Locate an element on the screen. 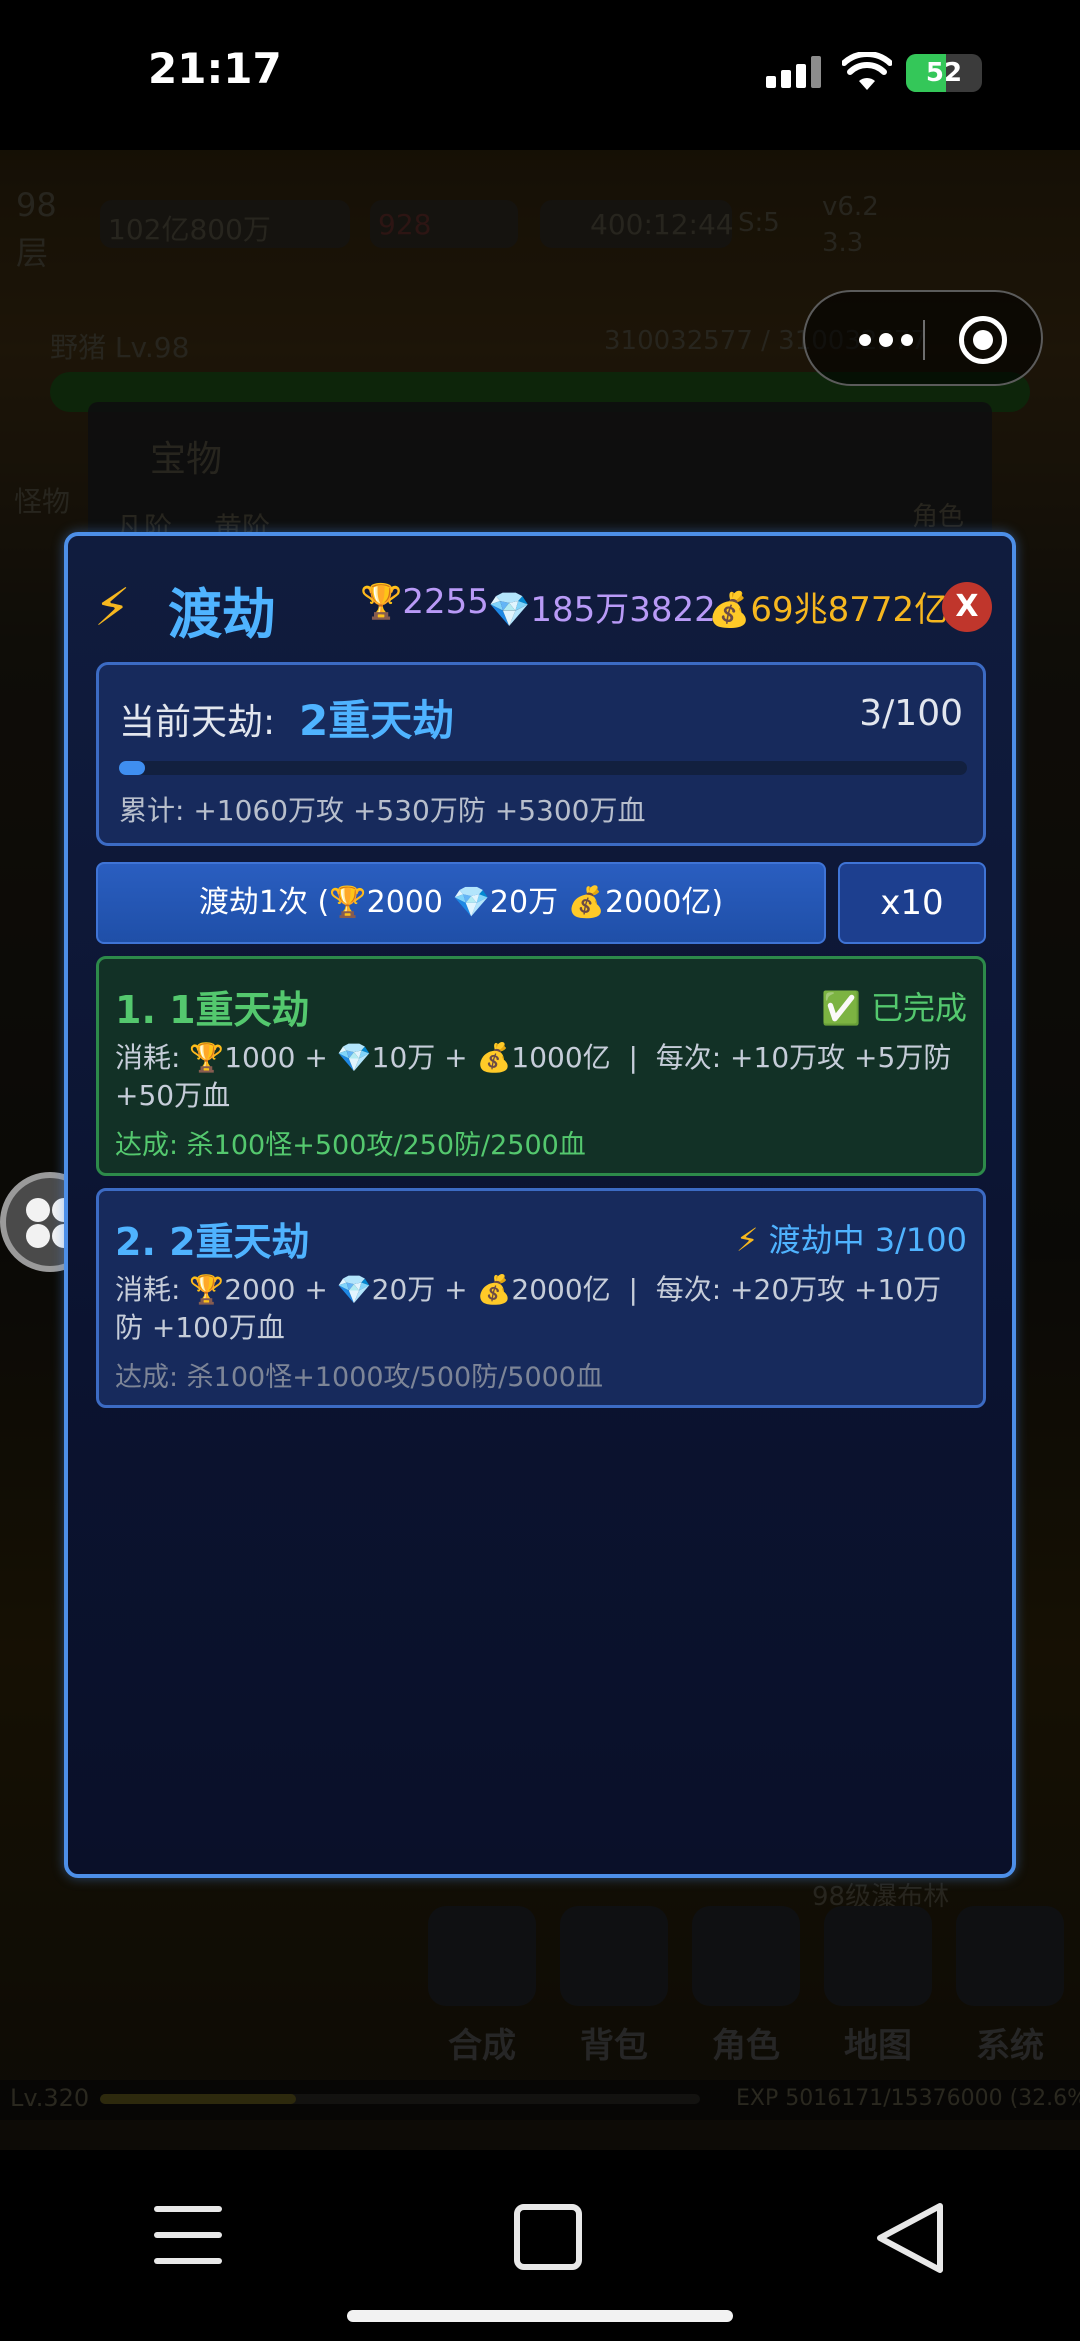  back-icon is located at coordinates (910, 2238).